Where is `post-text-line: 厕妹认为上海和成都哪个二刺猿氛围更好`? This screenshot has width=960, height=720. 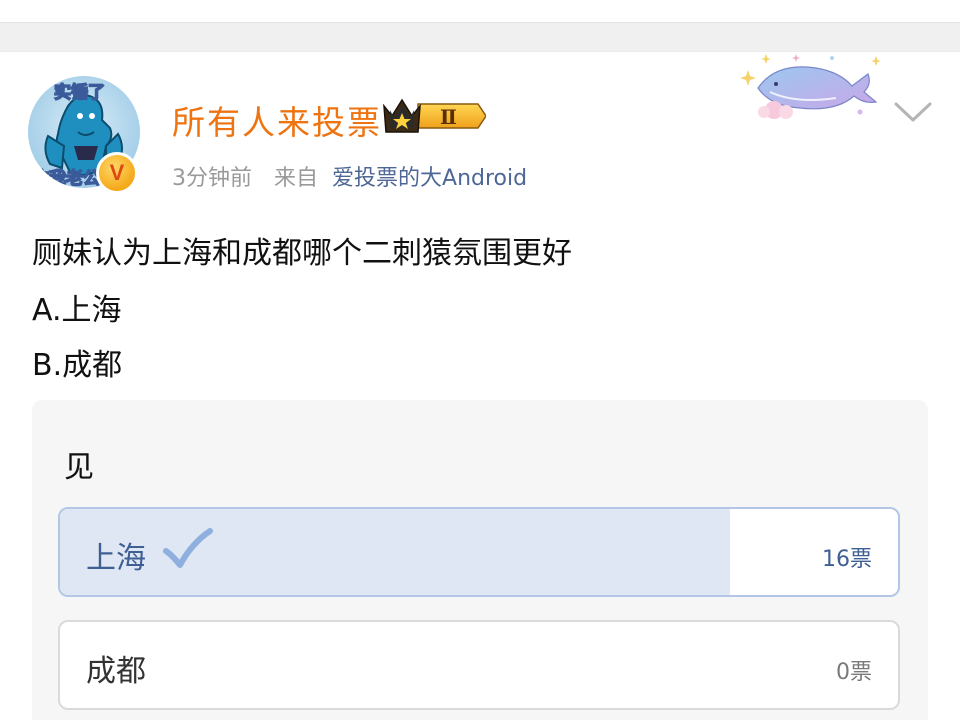
post-text-line: 厕妹认为上海和成都哪个二刺猿氛围更好 is located at coordinates (302, 253).